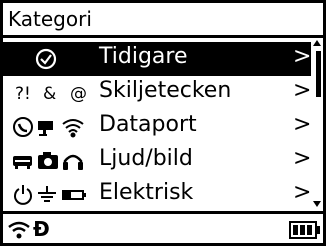  I want to click on menu-item-skiljetecken: ?! & @ Skiljetecken >, so click(157, 93).